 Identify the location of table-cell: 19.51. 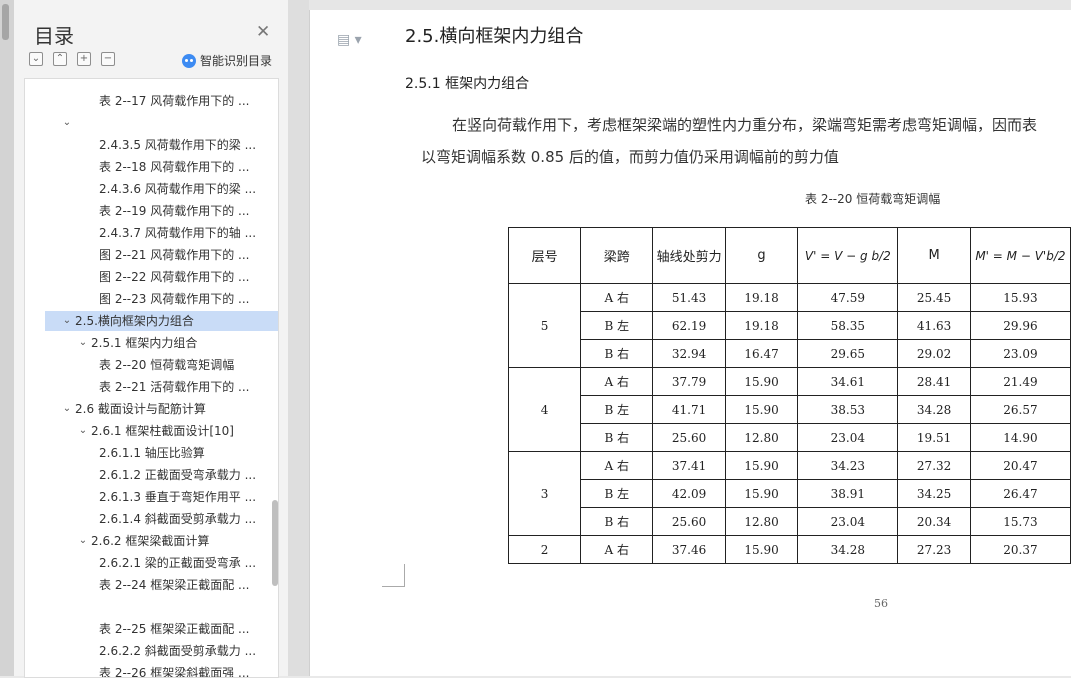
(934, 437).